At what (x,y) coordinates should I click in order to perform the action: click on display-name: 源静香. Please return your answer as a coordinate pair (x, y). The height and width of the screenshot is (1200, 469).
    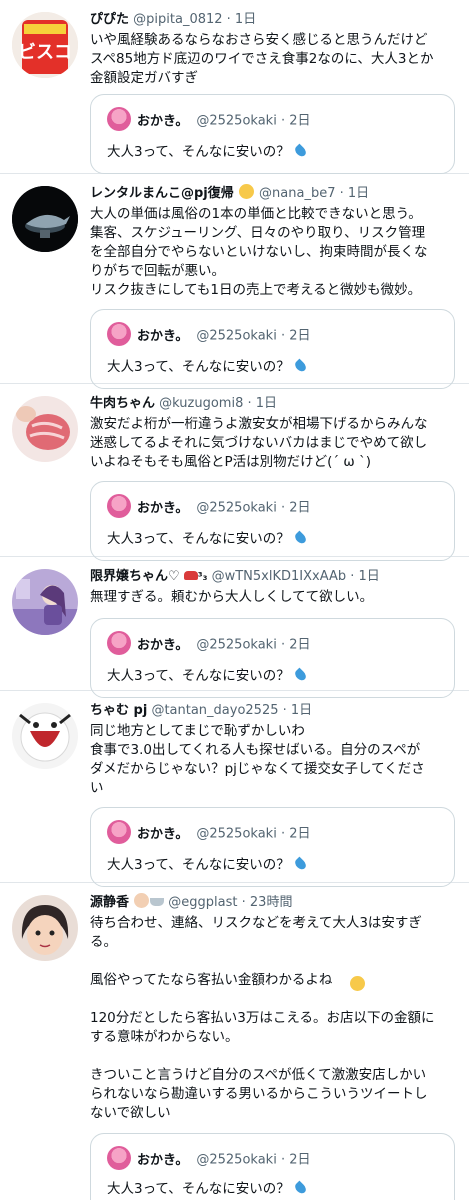
    Looking at the image, I should click on (109, 902).